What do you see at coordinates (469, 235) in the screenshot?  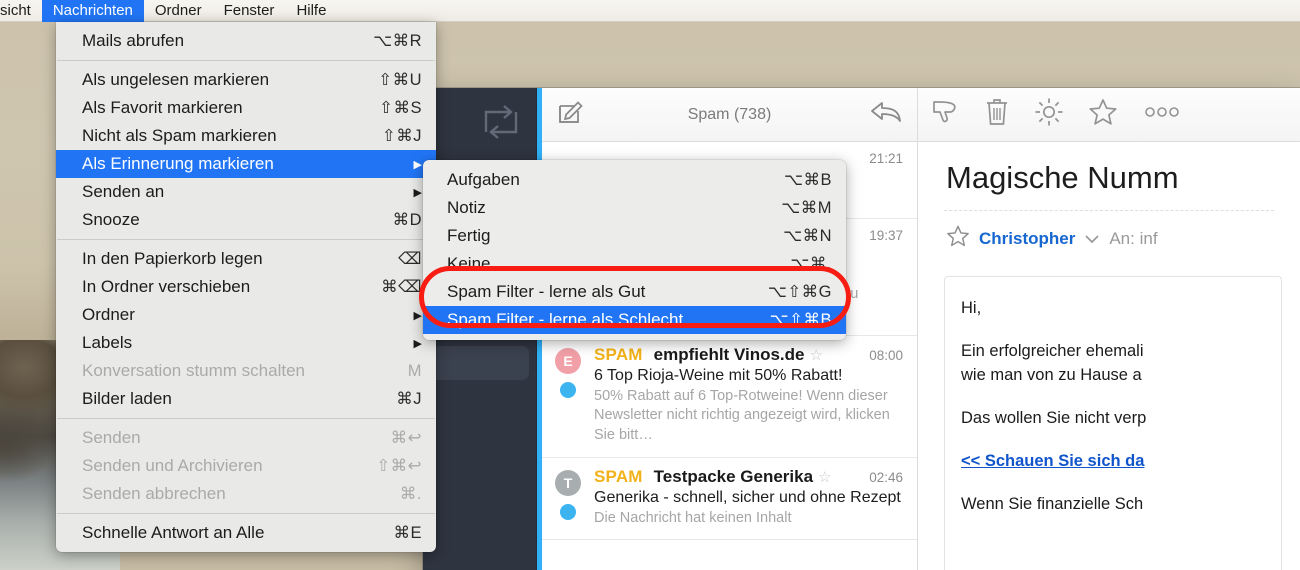 I see `menu-item-label: Fertig` at bounding box center [469, 235].